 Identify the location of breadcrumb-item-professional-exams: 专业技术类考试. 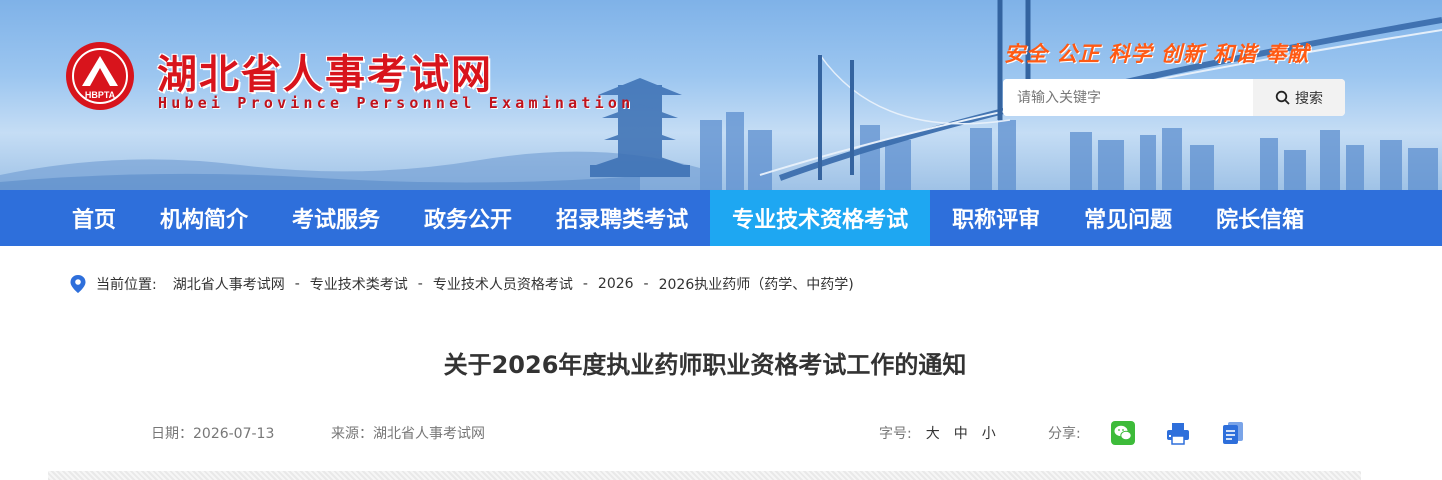
(359, 284).